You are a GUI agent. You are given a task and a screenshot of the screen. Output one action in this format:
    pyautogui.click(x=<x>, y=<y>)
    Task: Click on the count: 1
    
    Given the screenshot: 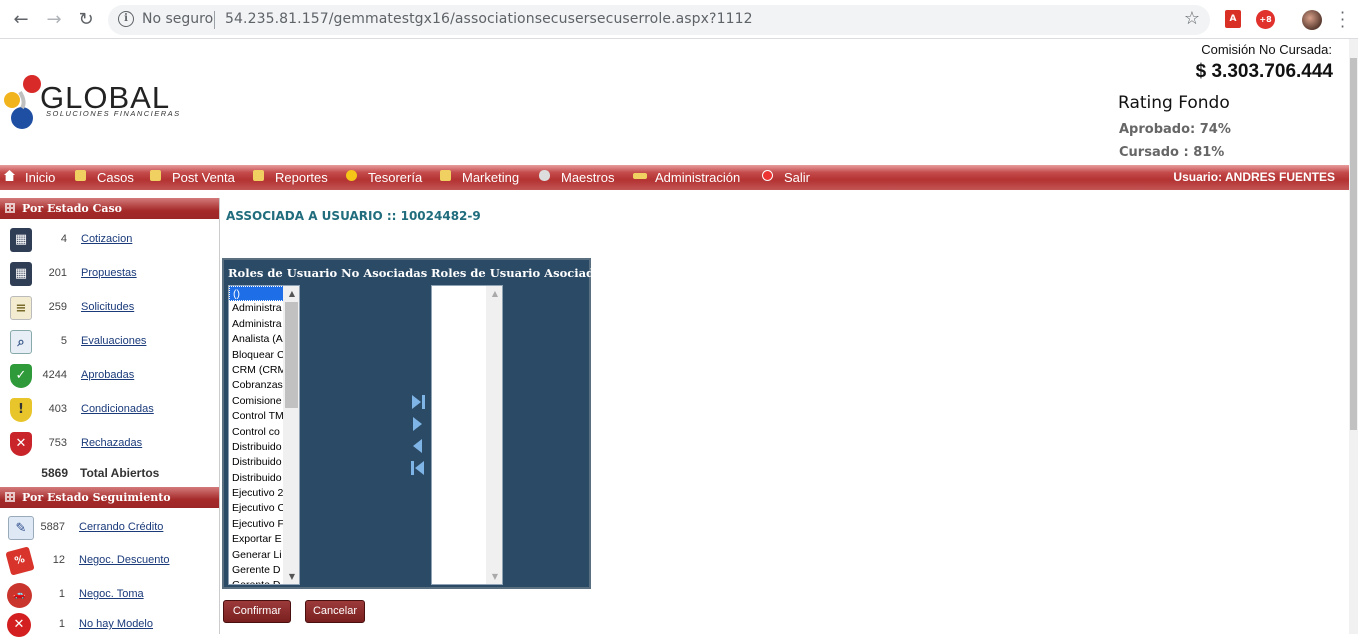 What is the action you would take?
    pyautogui.click(x=61, y=624)
    